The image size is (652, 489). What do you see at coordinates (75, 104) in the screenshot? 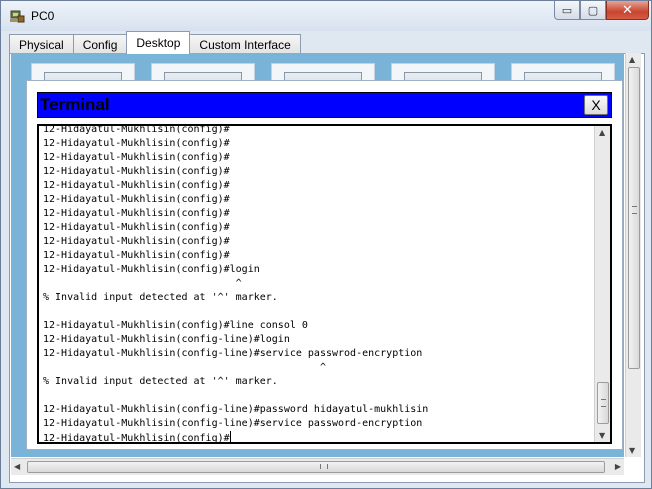
I see `terminal-title: Terminal` at bounding box center [75, 104].